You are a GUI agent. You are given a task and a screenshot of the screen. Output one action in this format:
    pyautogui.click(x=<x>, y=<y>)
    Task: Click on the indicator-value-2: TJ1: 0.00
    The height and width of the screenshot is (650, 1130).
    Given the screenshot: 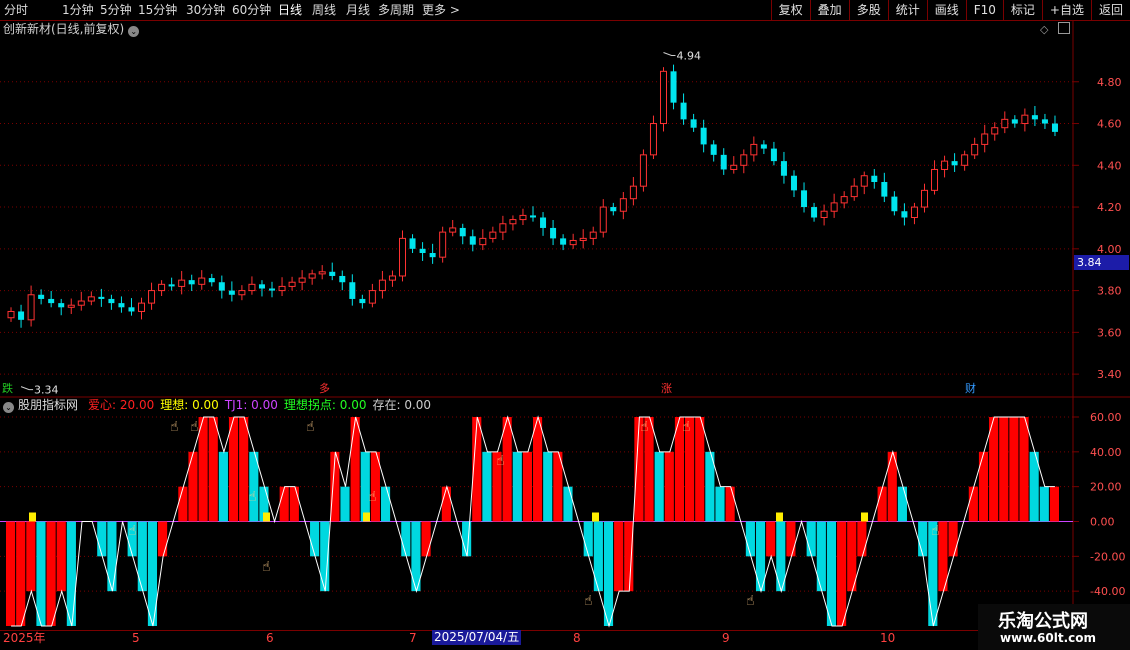 What is the action you would take?
    pyautogui.click(x=251, y=405)
    